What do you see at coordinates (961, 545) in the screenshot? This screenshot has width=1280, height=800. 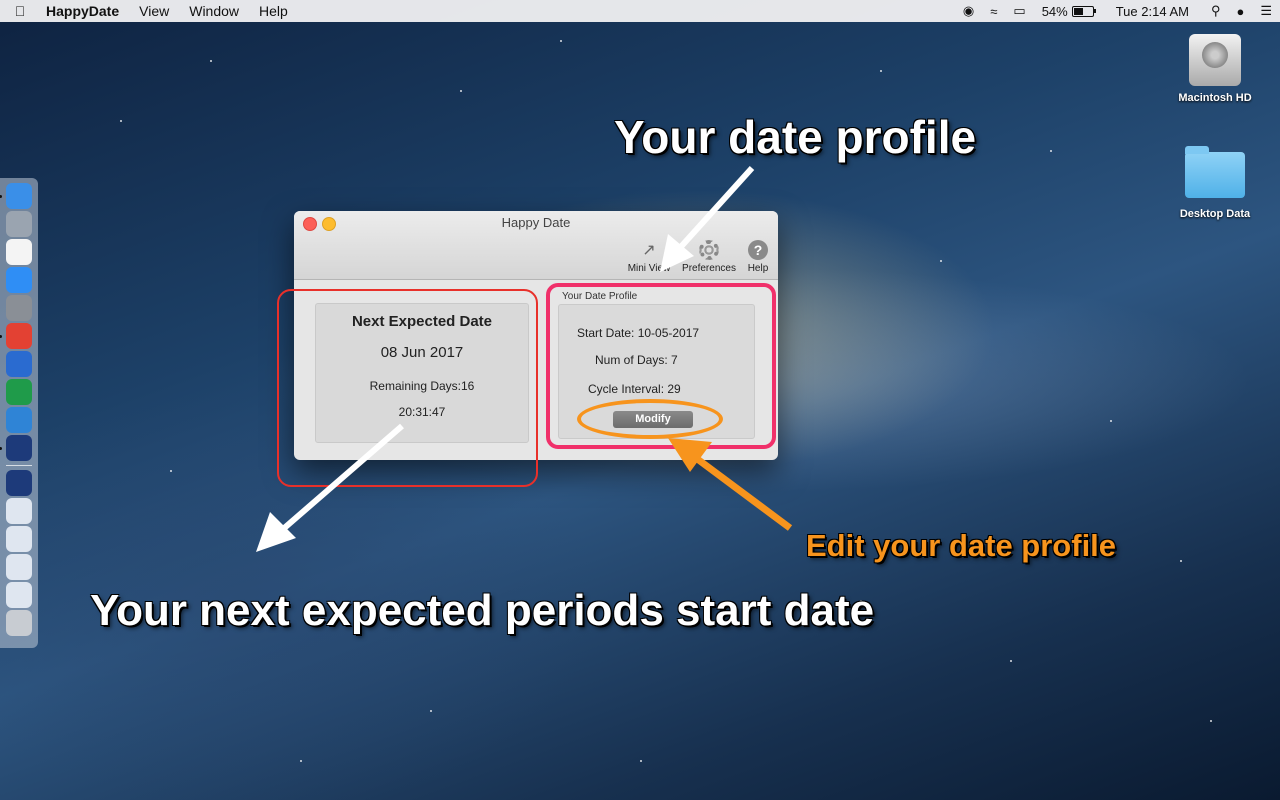 I see `edit-callout: Edit your date profile` at bounding box center [961, 545].